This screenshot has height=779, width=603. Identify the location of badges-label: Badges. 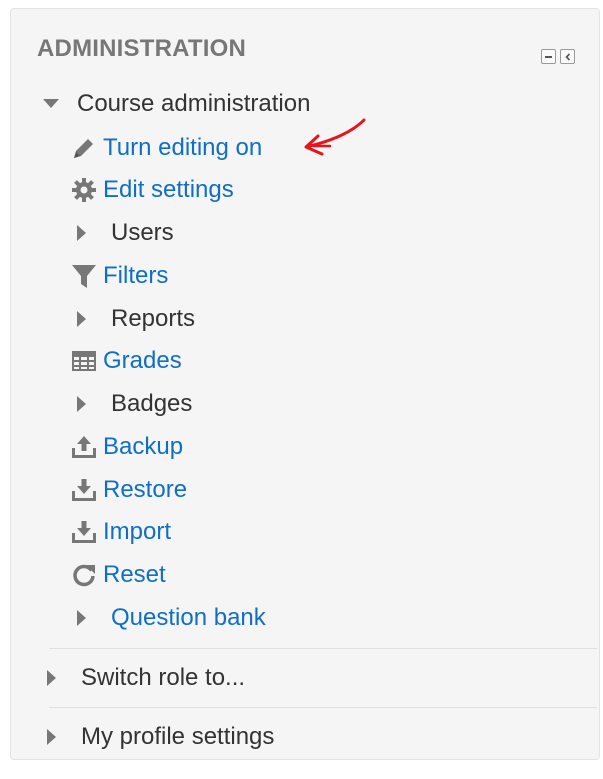
(152, 403).